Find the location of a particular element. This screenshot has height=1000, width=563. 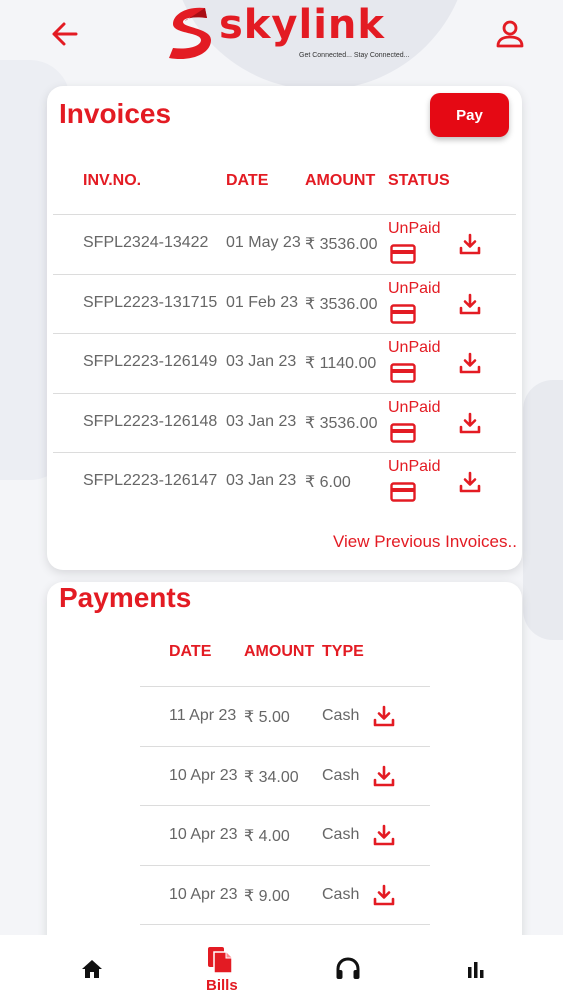

background-shape-right is located at coordinates (543, 510).